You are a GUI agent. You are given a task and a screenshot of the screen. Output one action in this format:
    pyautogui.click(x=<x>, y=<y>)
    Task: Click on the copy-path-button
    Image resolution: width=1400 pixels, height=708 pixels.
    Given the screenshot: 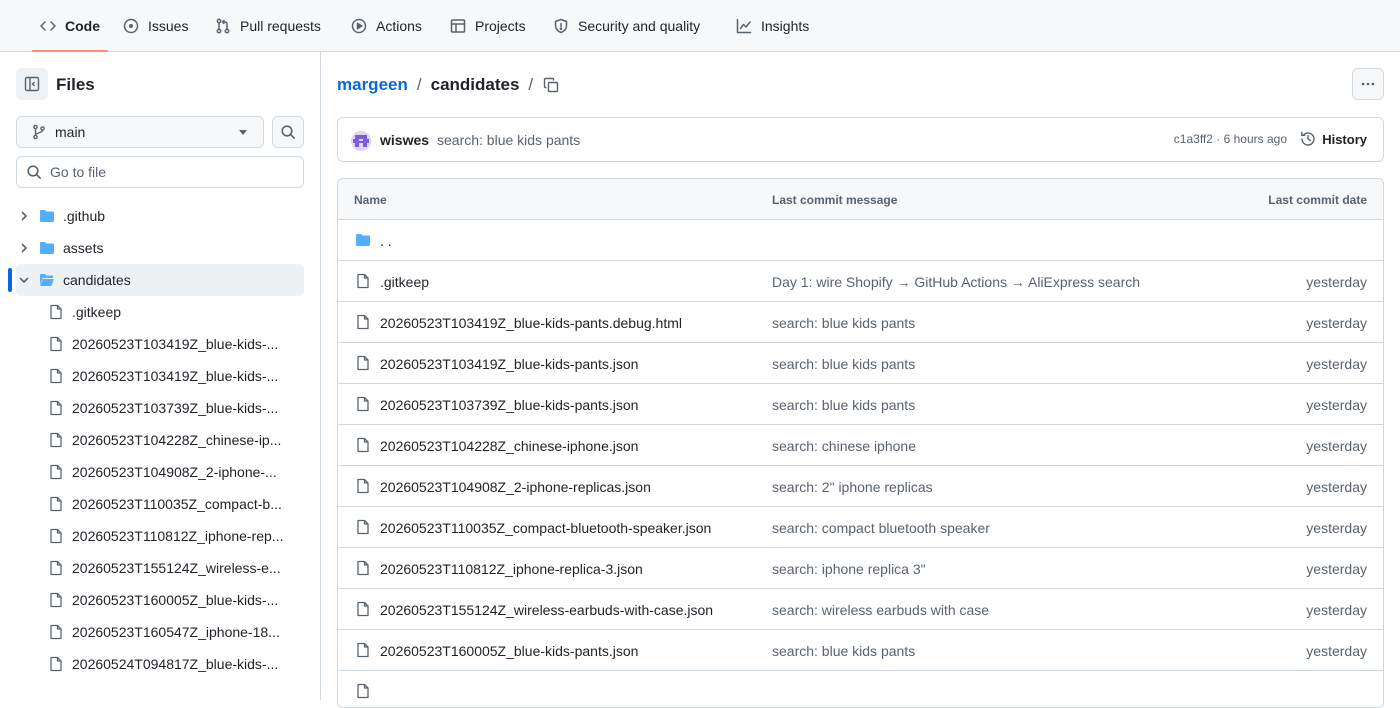 What is the action you would take?
    pyautogui.click(x=551, y=85)
    